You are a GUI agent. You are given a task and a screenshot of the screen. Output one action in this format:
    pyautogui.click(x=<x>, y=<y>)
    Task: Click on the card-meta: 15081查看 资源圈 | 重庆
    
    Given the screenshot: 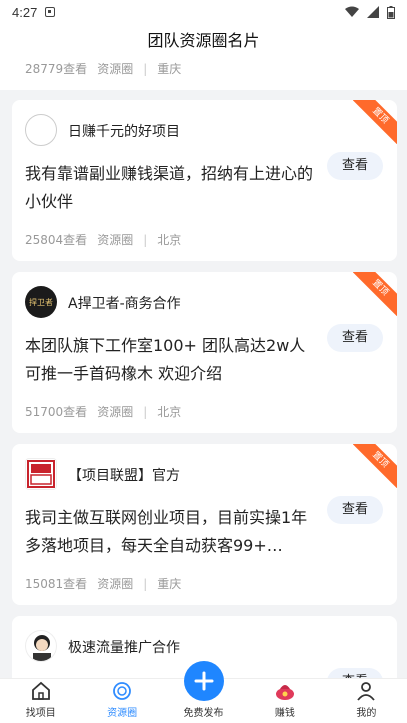 What is the action you would take?
    pyautogui.click(x=103, y=583)
    